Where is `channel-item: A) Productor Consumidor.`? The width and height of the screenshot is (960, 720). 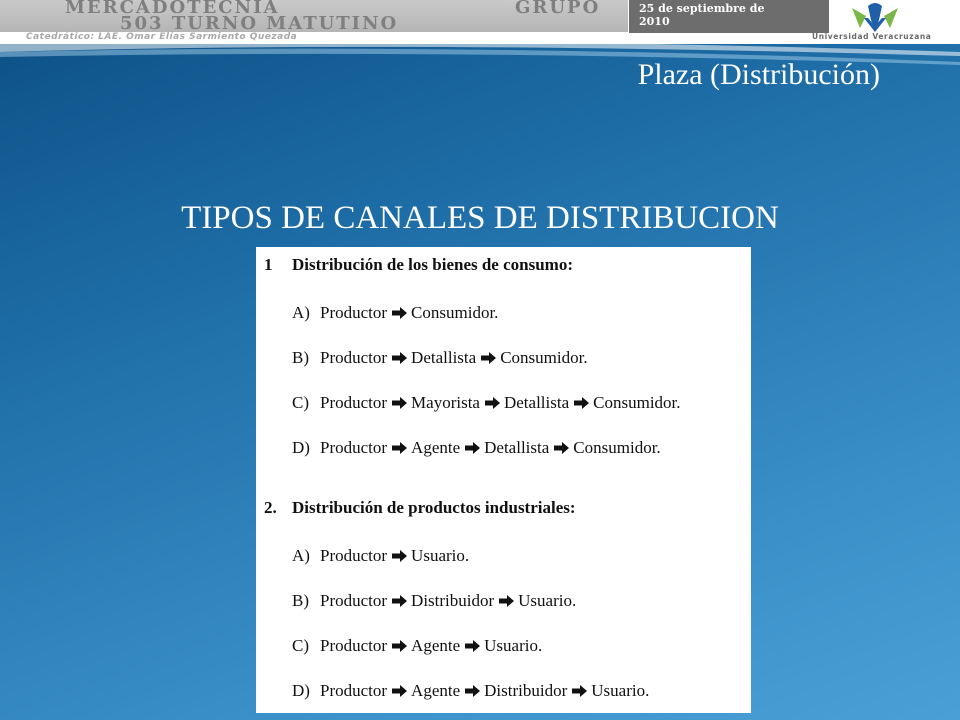
channel-item: A) Productor Consumidor. is located at coordinates (395, 313).